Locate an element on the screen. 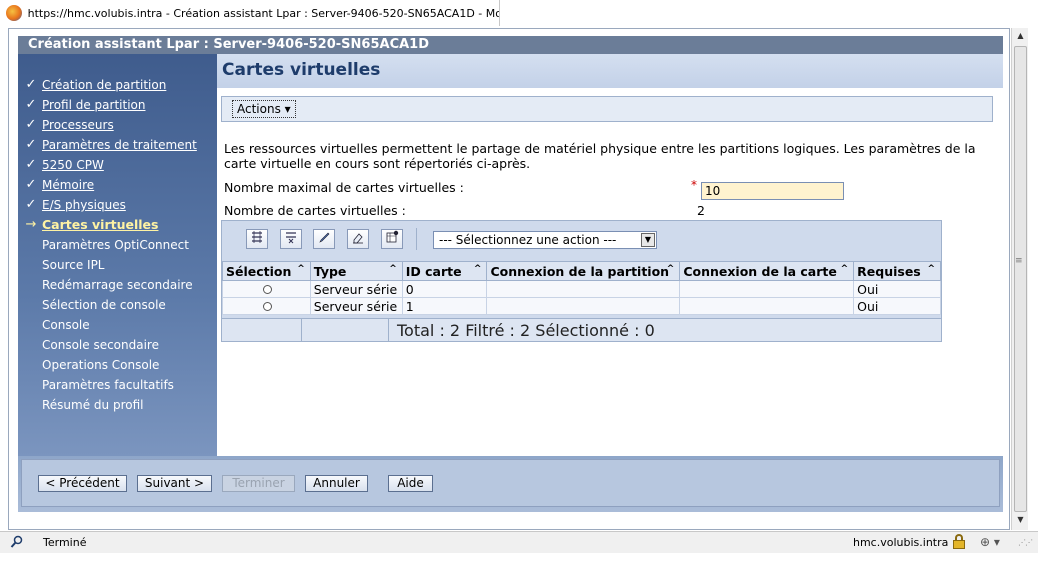 The width and height of the screenshot is (1038, 561). next-button: Suivant > is located at coordinates (174, 483).